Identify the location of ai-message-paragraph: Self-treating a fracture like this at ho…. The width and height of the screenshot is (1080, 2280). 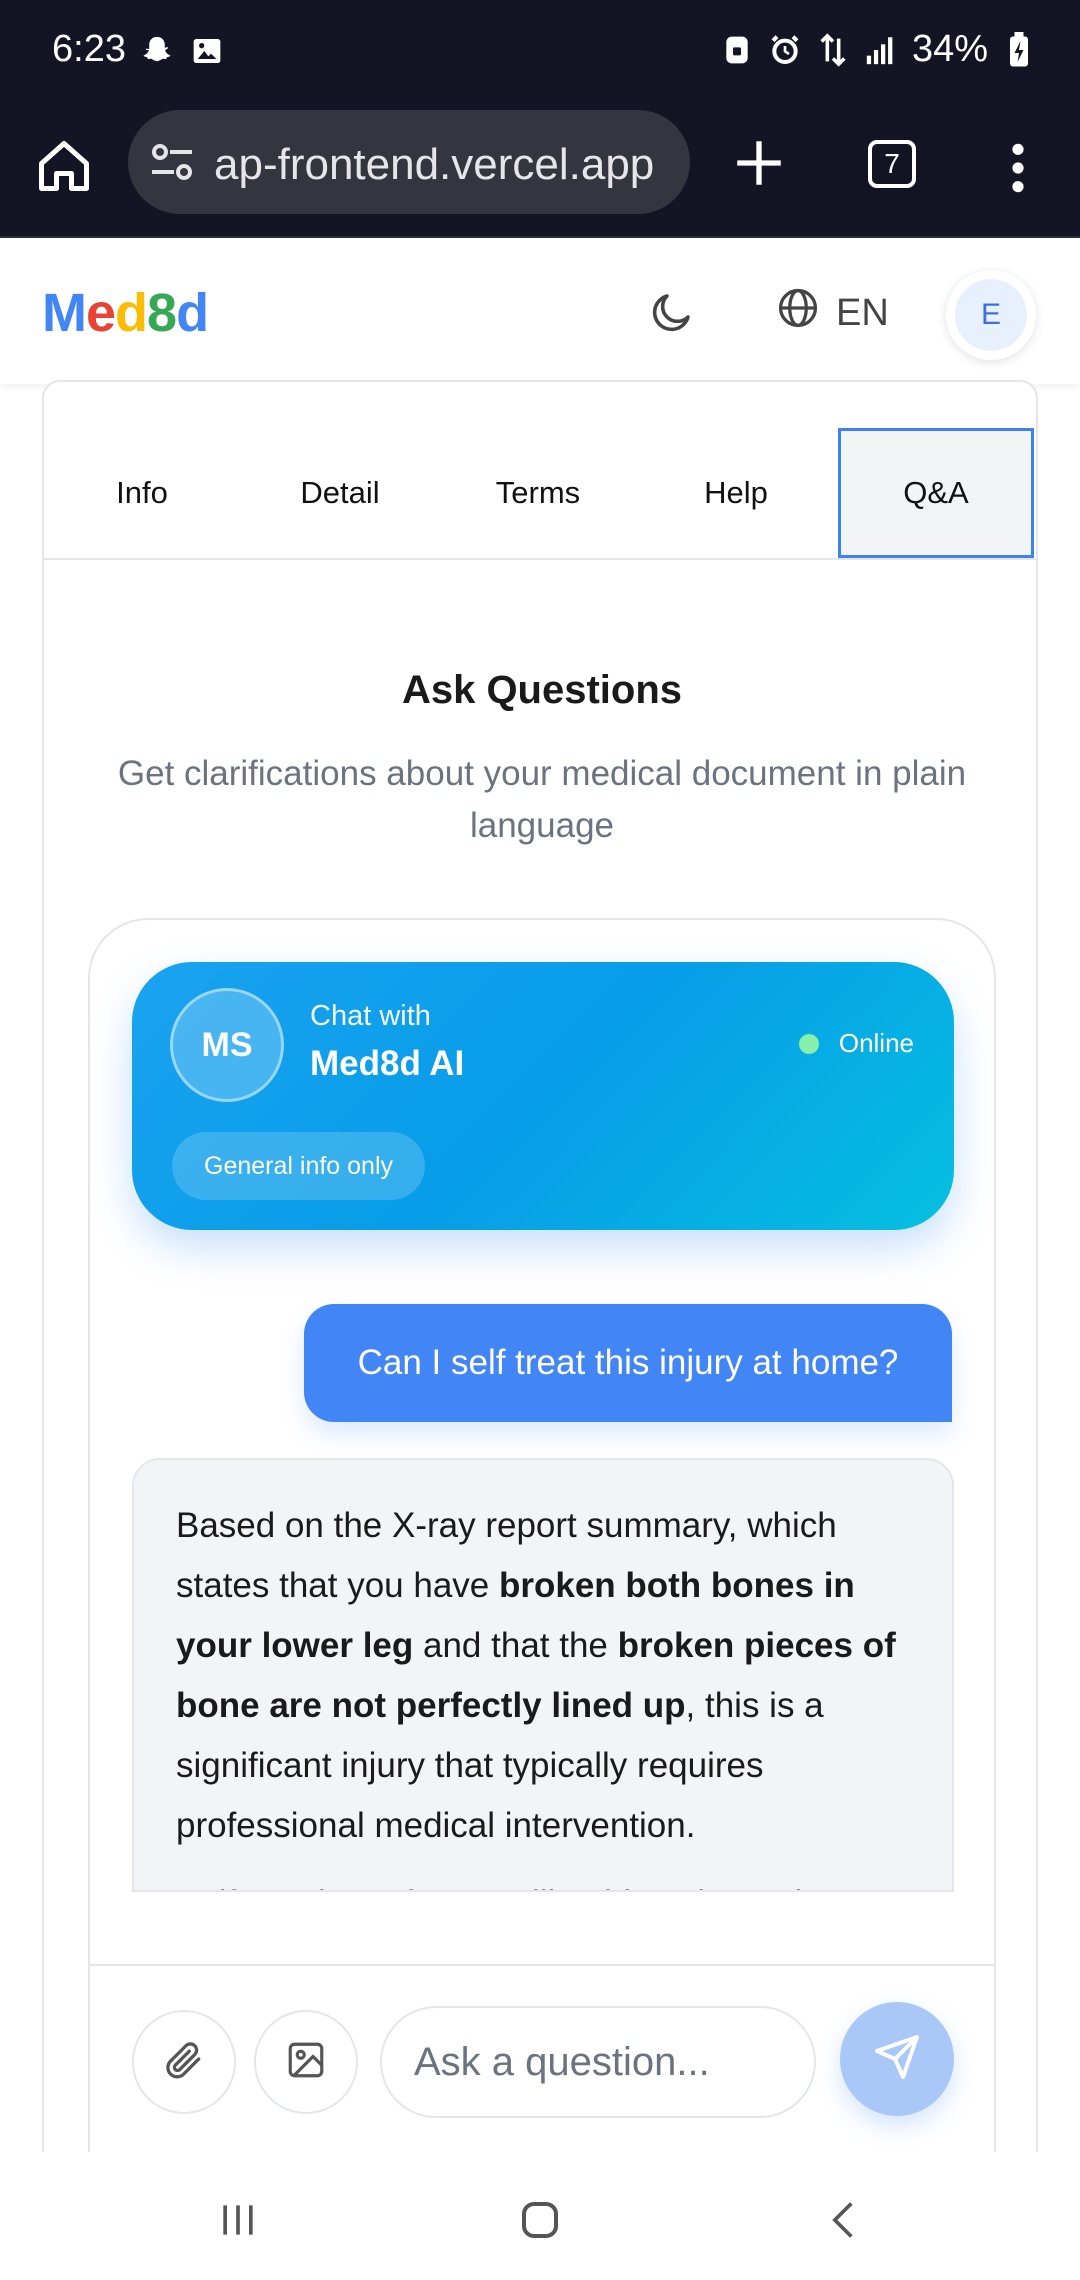
(543, 1882).